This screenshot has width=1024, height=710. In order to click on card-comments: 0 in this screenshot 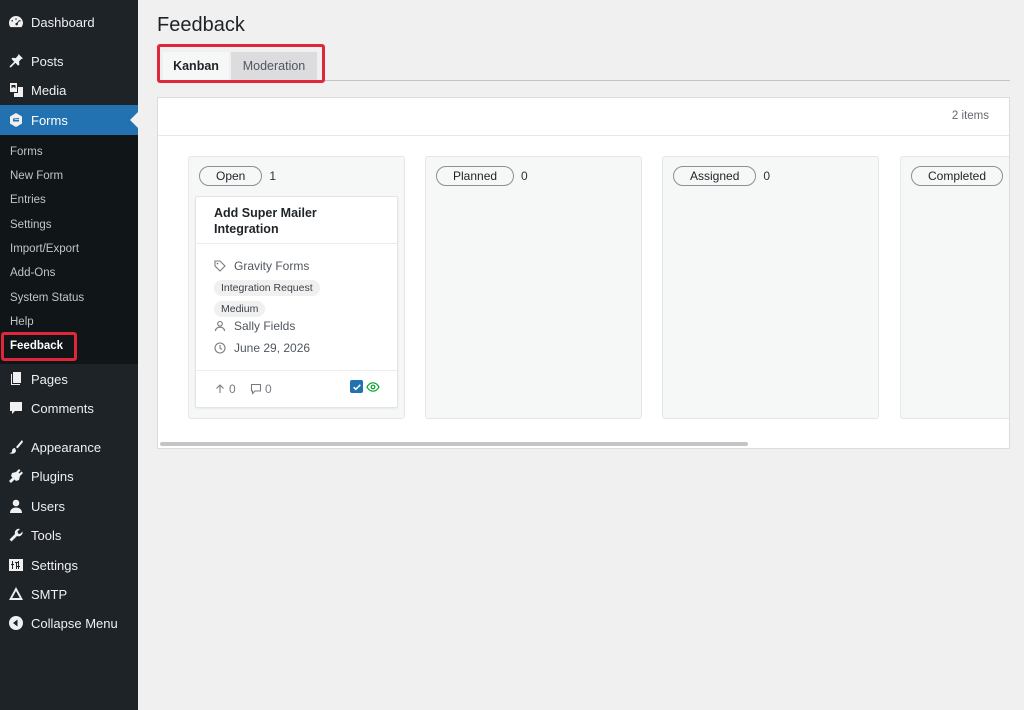, I will do `click(261, 389)`.